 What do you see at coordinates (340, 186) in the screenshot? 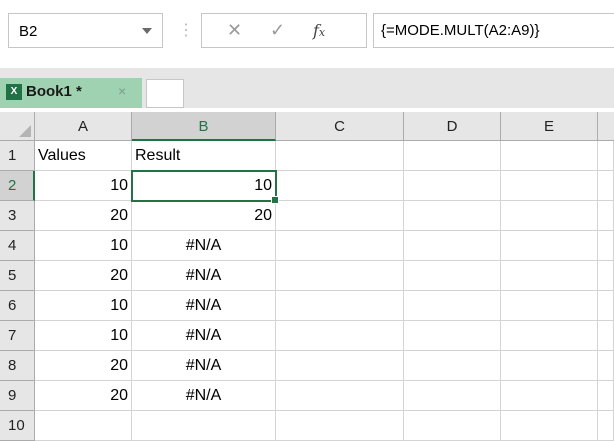
I see `cell-c2` at bounding box center [340, 186].